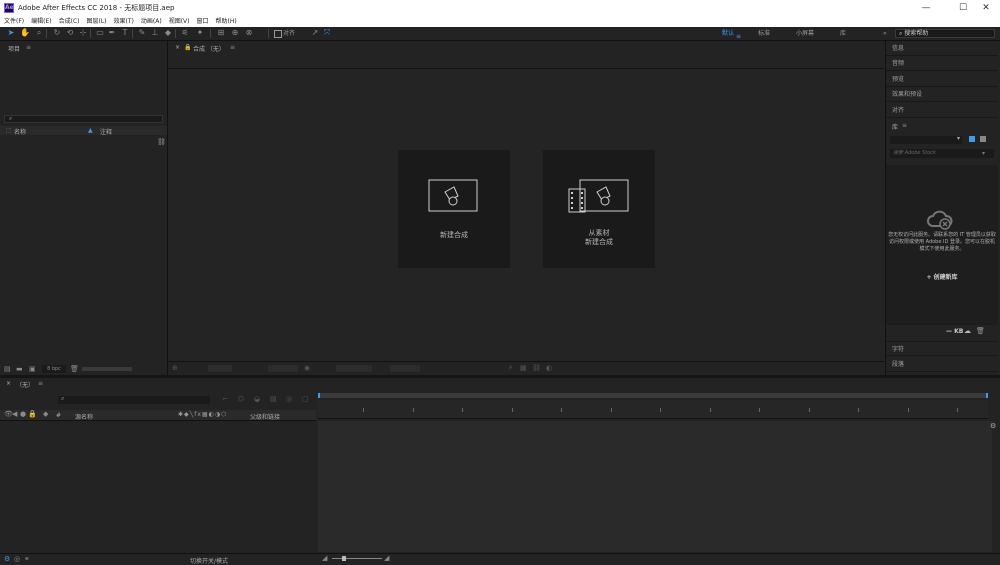 The image size is (1000, 565). Describe the element at coordinates (549, 368) in the screenshot. I see `exposure-icon: ◐` at that location.